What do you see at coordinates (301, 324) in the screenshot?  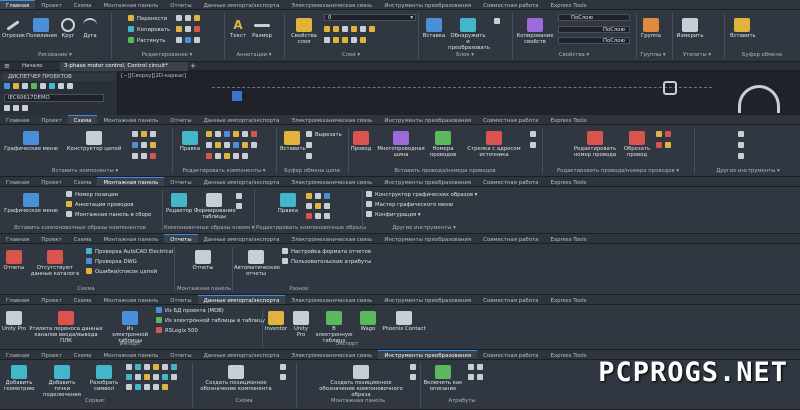 I see `unity-pro-export-button: Unity Pro` at bounding box center [301, 324].